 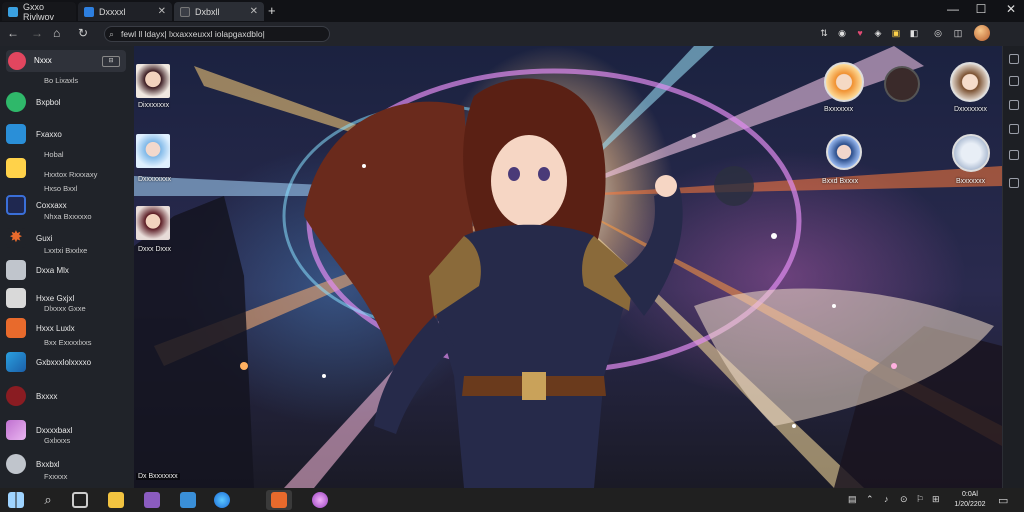 I want to click on sidebar-subitem: Gxlxxxs, so click(x=57, y=440).